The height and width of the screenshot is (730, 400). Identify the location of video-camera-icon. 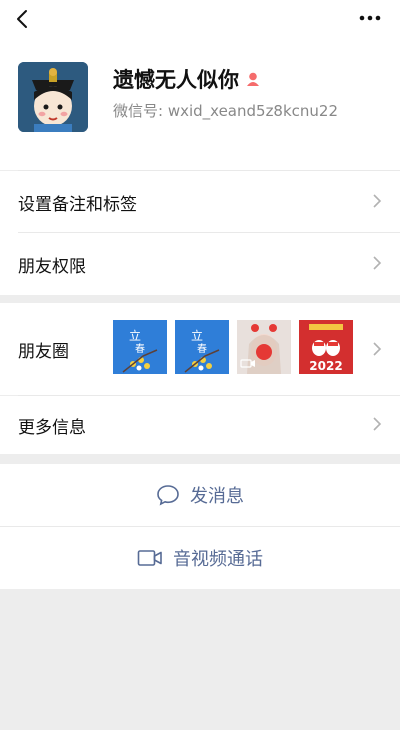
(149, 558).